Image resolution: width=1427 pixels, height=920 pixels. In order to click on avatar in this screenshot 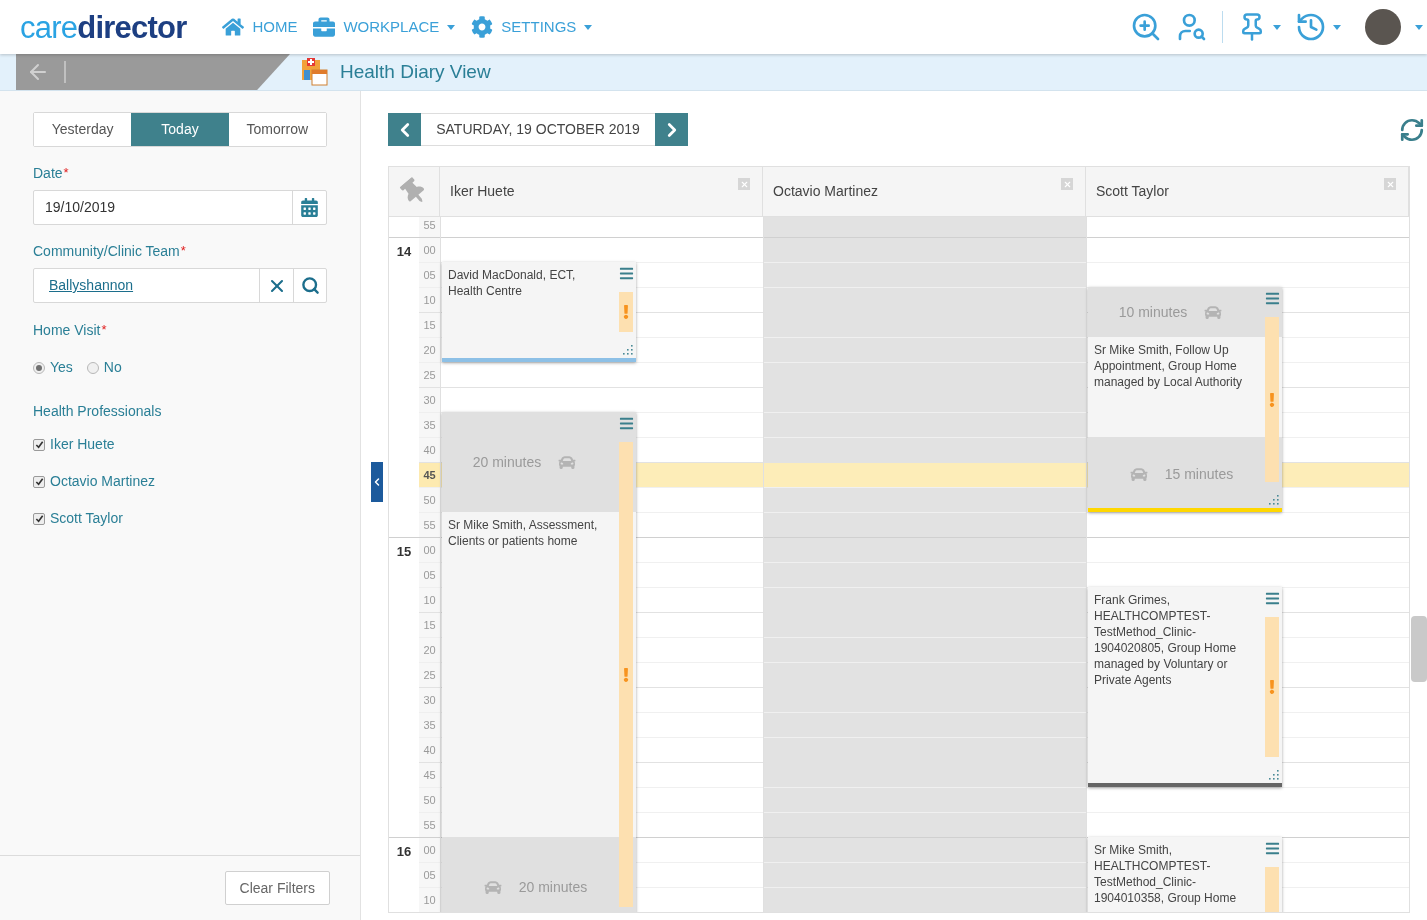, I will do `click(1383, 27)`.